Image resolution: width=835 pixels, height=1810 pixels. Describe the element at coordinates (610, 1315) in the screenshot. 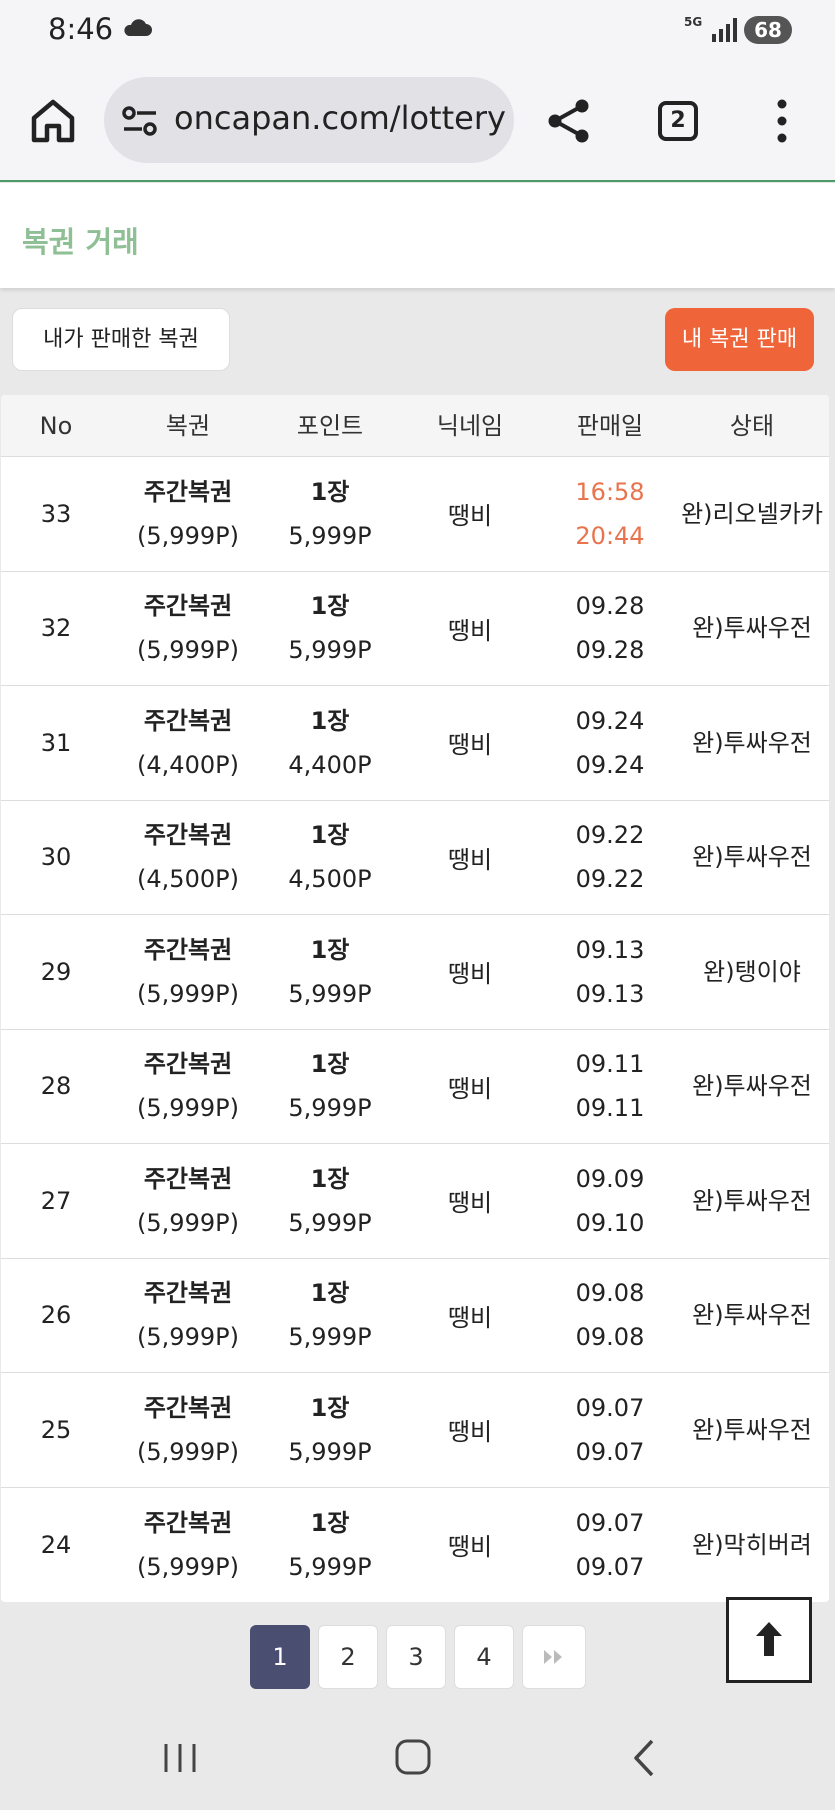

I see `cell-sale-date: 09.08 09.08` at that location.